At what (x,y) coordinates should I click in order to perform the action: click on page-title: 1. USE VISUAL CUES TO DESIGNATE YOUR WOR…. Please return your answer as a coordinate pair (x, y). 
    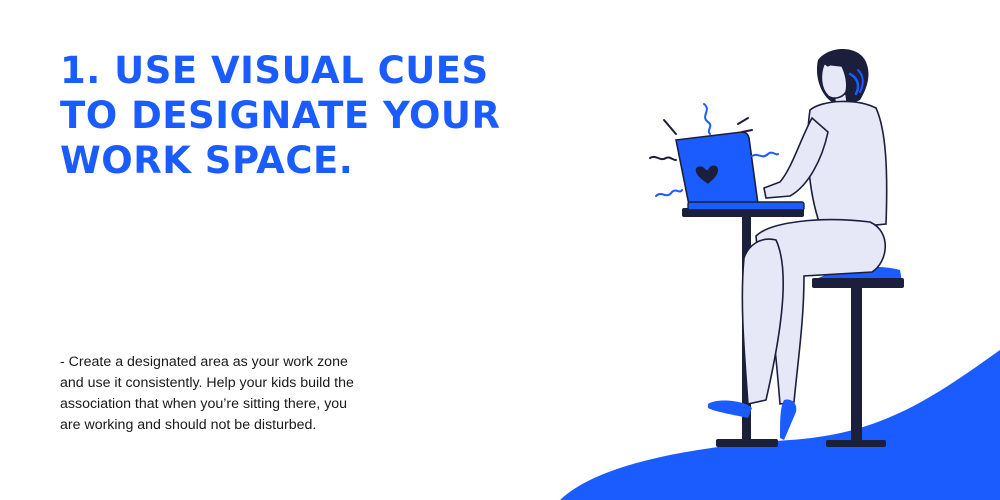
    Looking at the image, I should click on (295, 115).